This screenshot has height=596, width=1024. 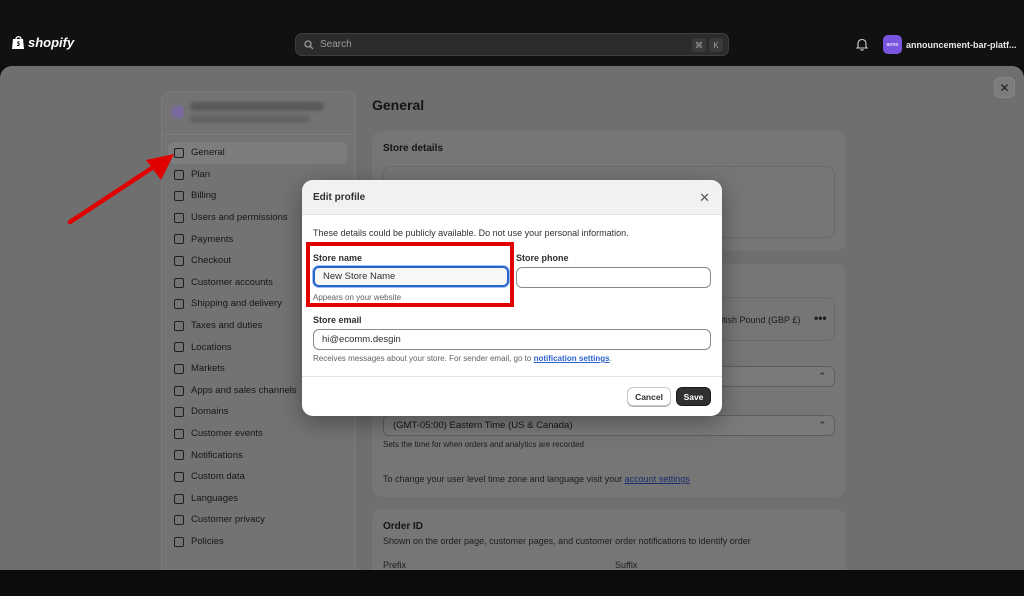 I want to click on sidebar-item-label: Customer privacy, so click(x=228, y=520).